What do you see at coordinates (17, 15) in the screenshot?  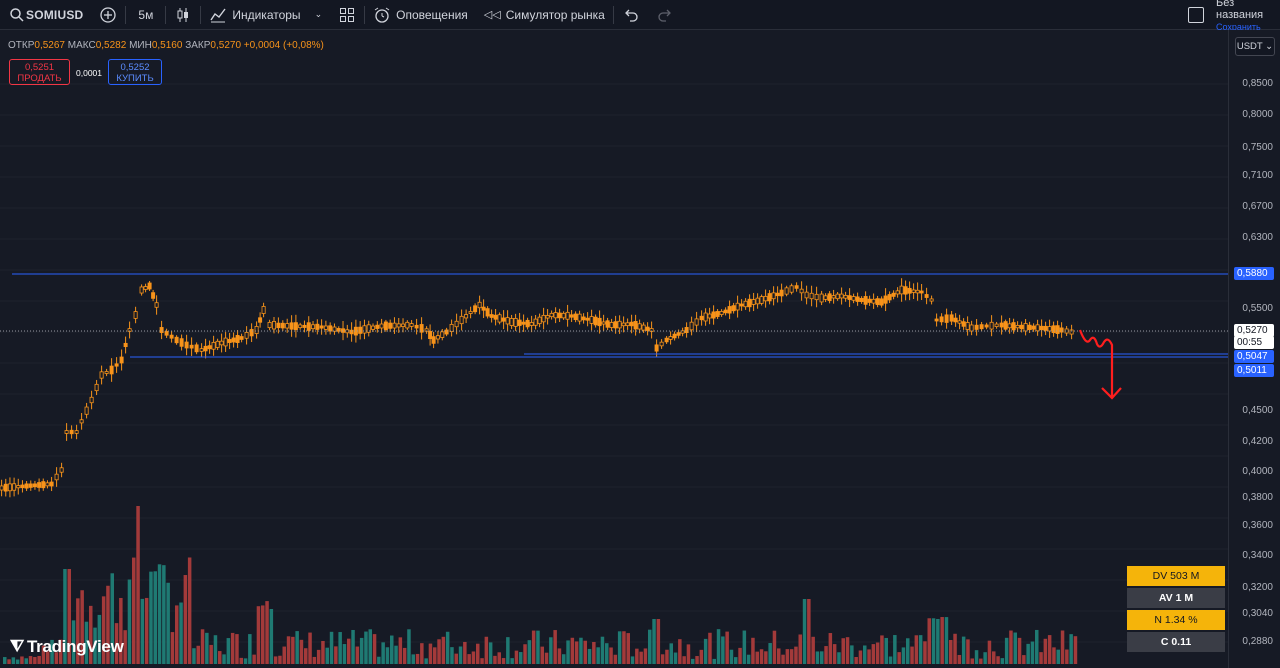 I see `search-icon` at bounding box center [17, 15].